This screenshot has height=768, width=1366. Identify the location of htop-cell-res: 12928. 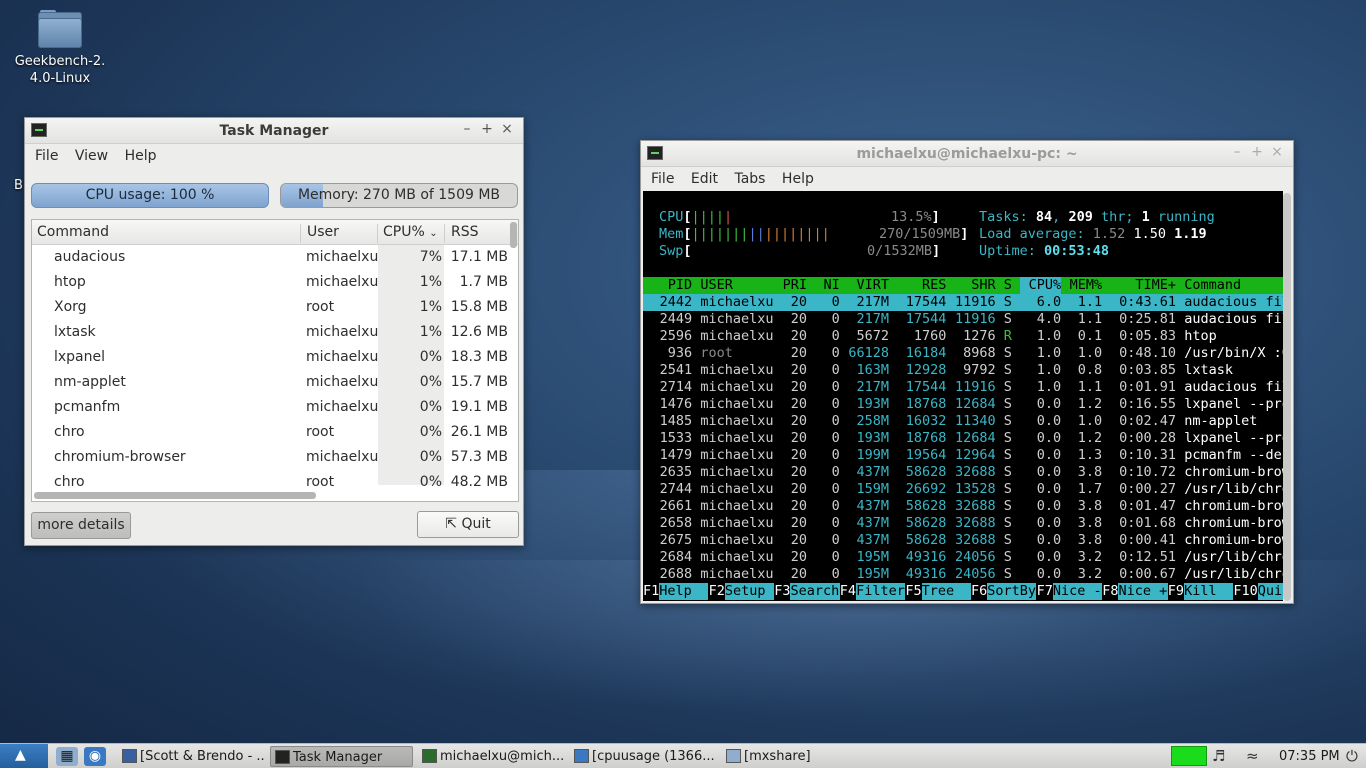
(926, 370).